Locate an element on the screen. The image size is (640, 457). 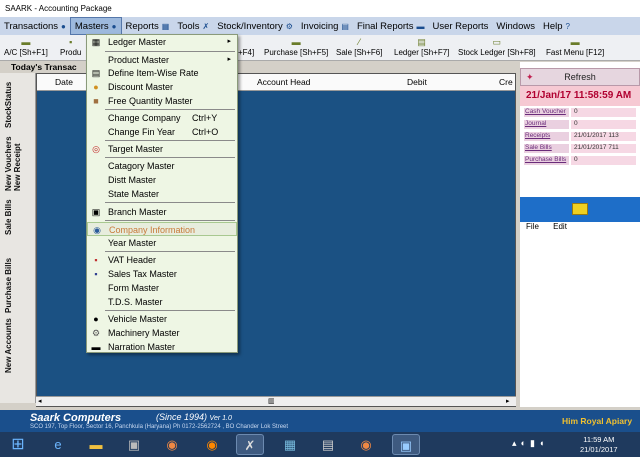
toolbar-label: +F4] is located at coordinates (246, 52).